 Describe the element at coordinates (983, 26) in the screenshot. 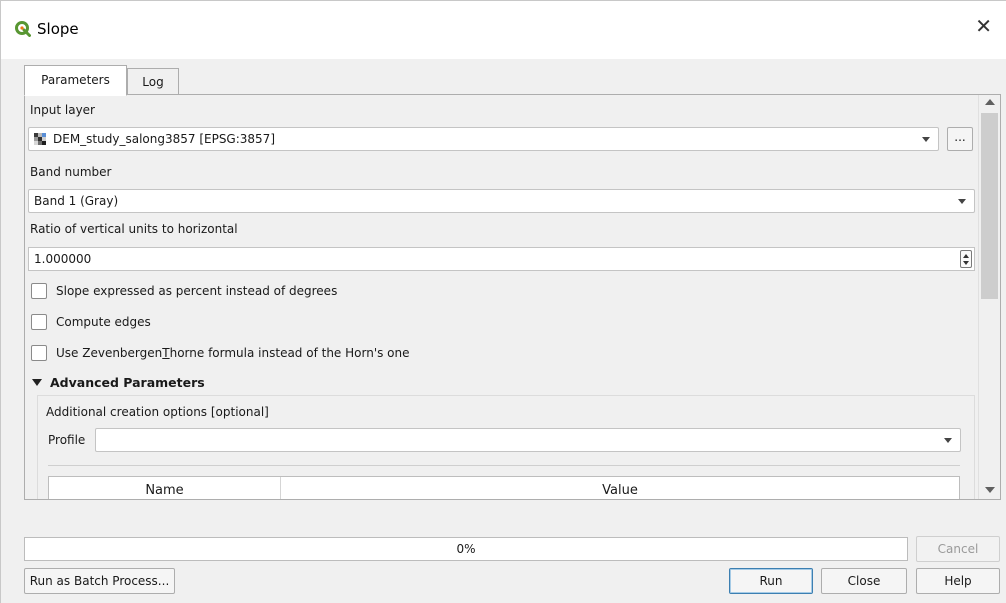

I see `close-window-icon: ✕` at that location.